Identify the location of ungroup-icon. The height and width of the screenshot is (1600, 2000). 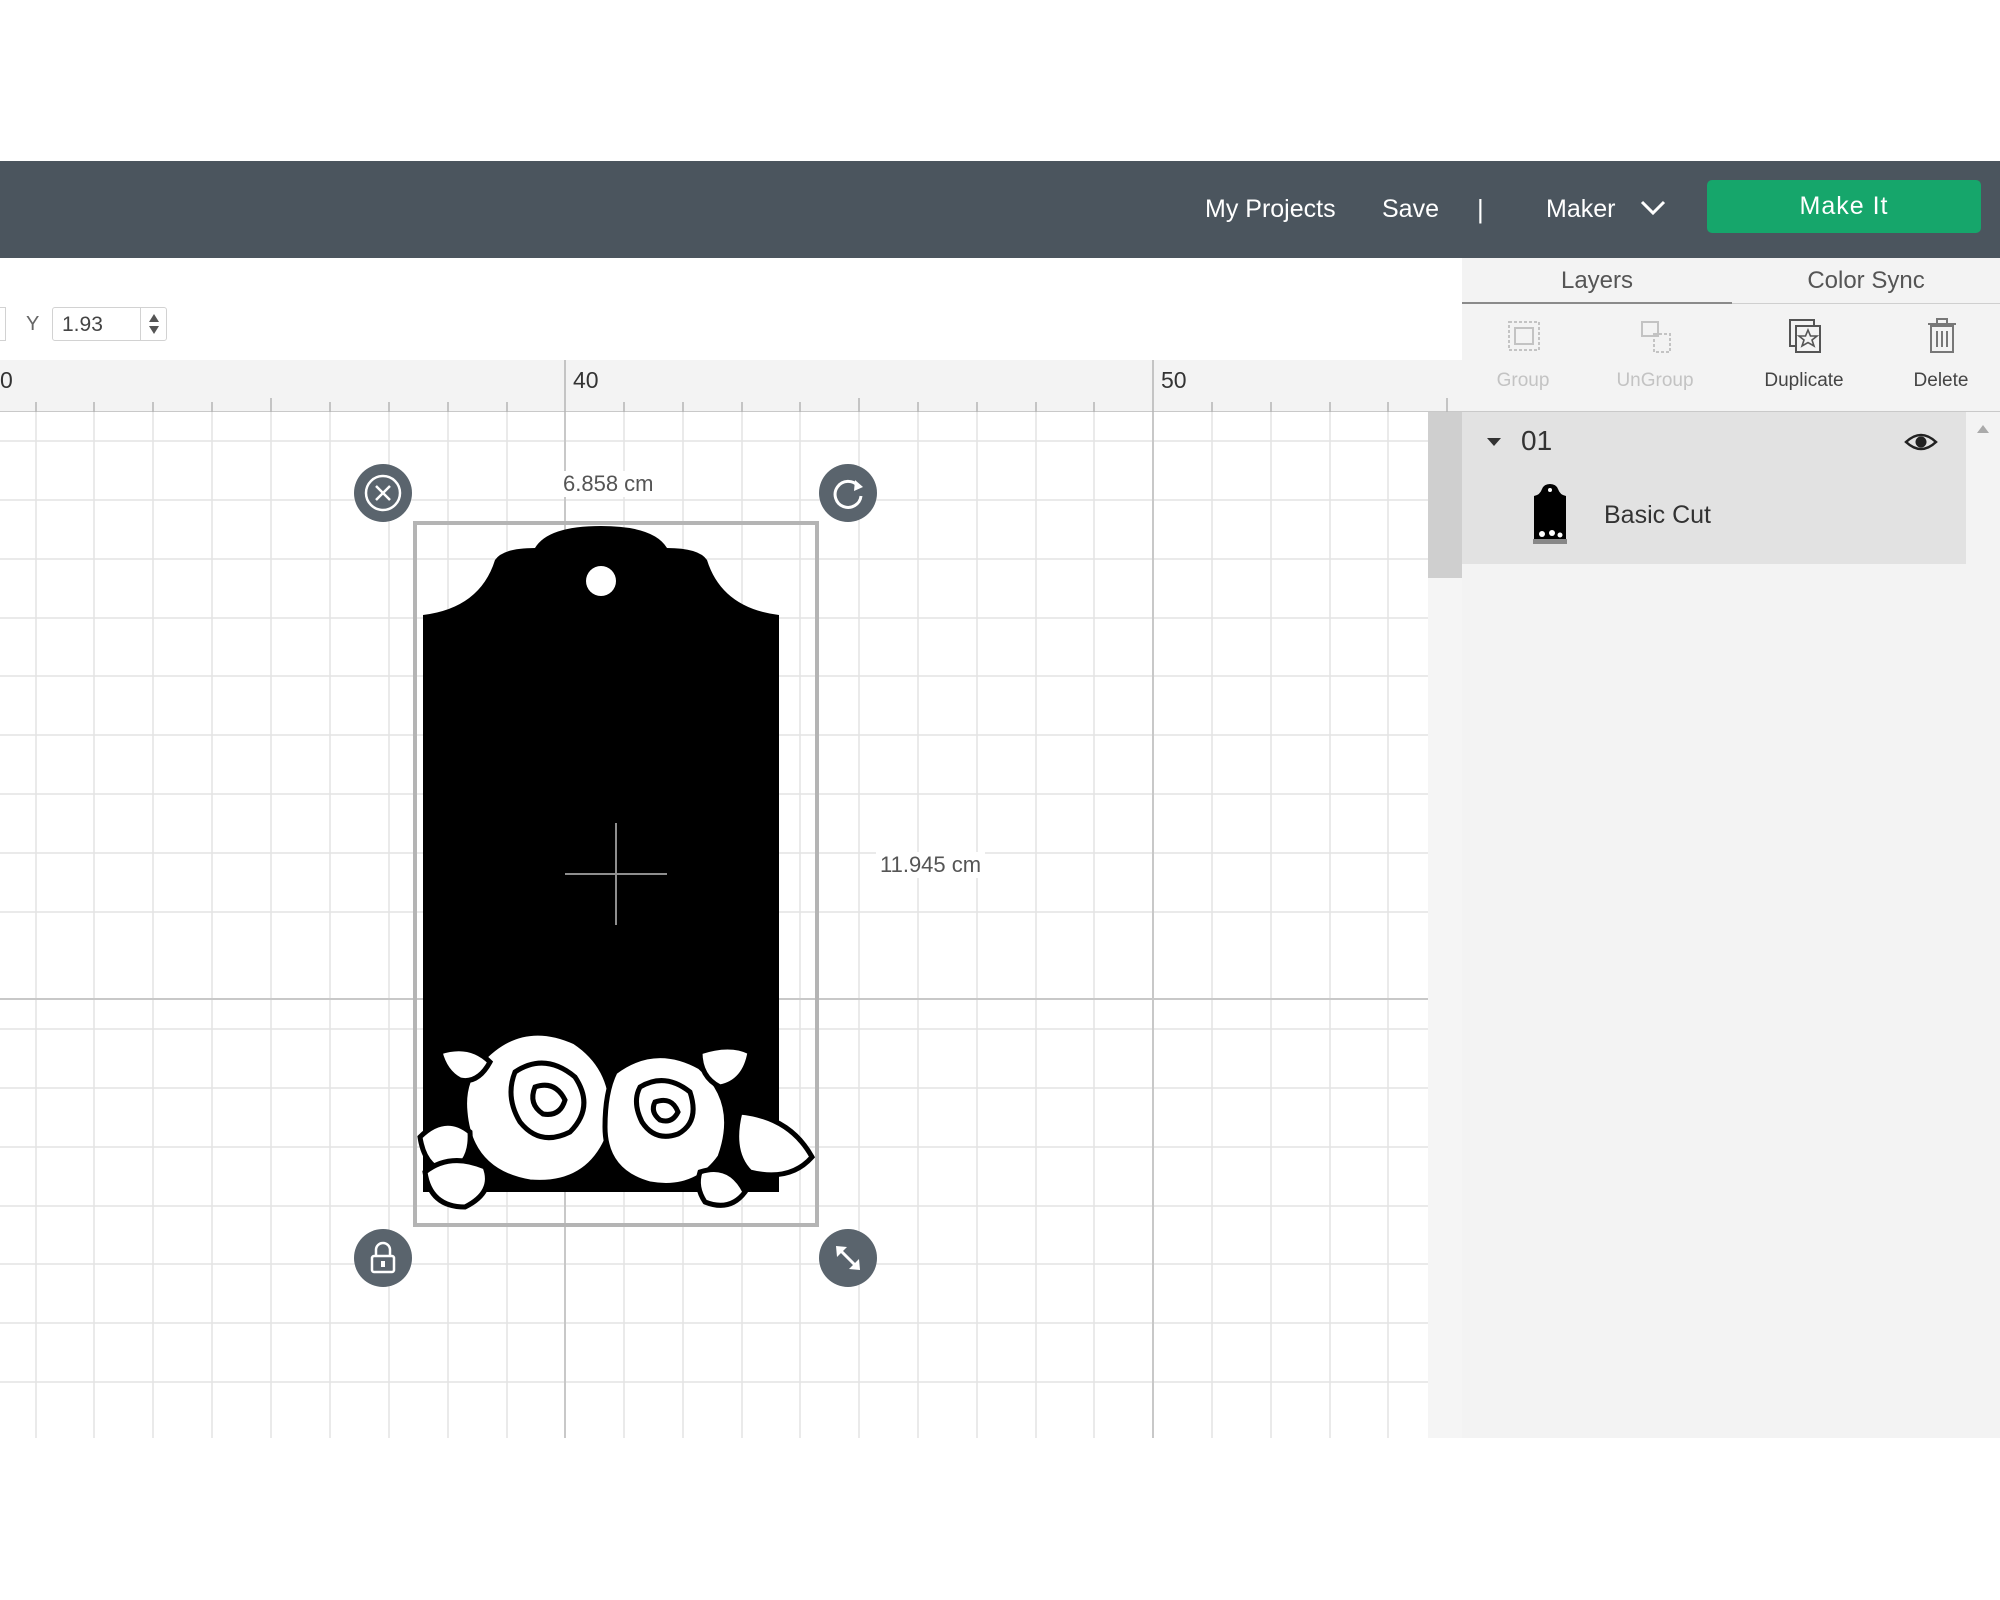
(1656, 337).